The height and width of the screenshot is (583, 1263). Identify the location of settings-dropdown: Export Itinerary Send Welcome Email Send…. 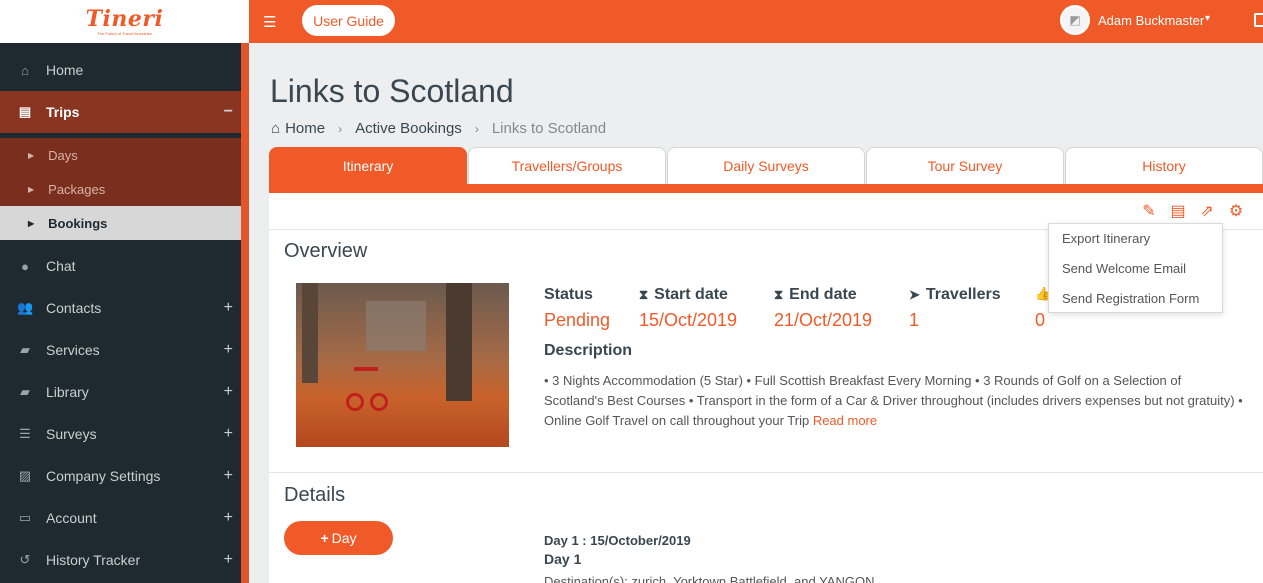
(1135, 268).